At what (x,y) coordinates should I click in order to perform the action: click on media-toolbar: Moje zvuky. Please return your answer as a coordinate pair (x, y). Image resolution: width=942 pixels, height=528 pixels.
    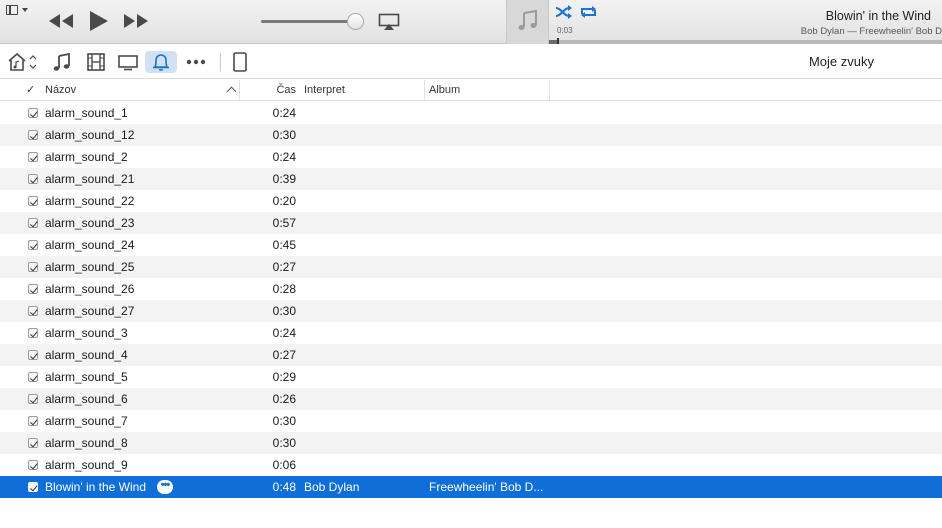
    Looking at the image, I should click on (471, 62).